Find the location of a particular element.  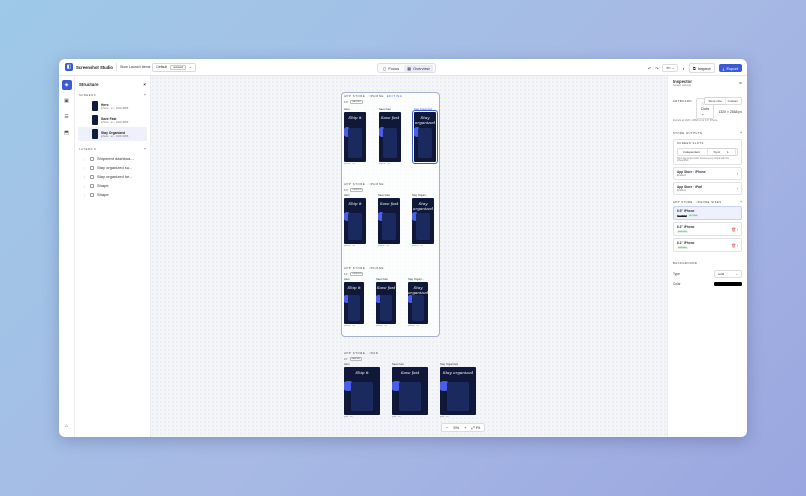

screen-item: Stay Organized iphone · en · 1320×2868 is located at coordinates (112, 134).